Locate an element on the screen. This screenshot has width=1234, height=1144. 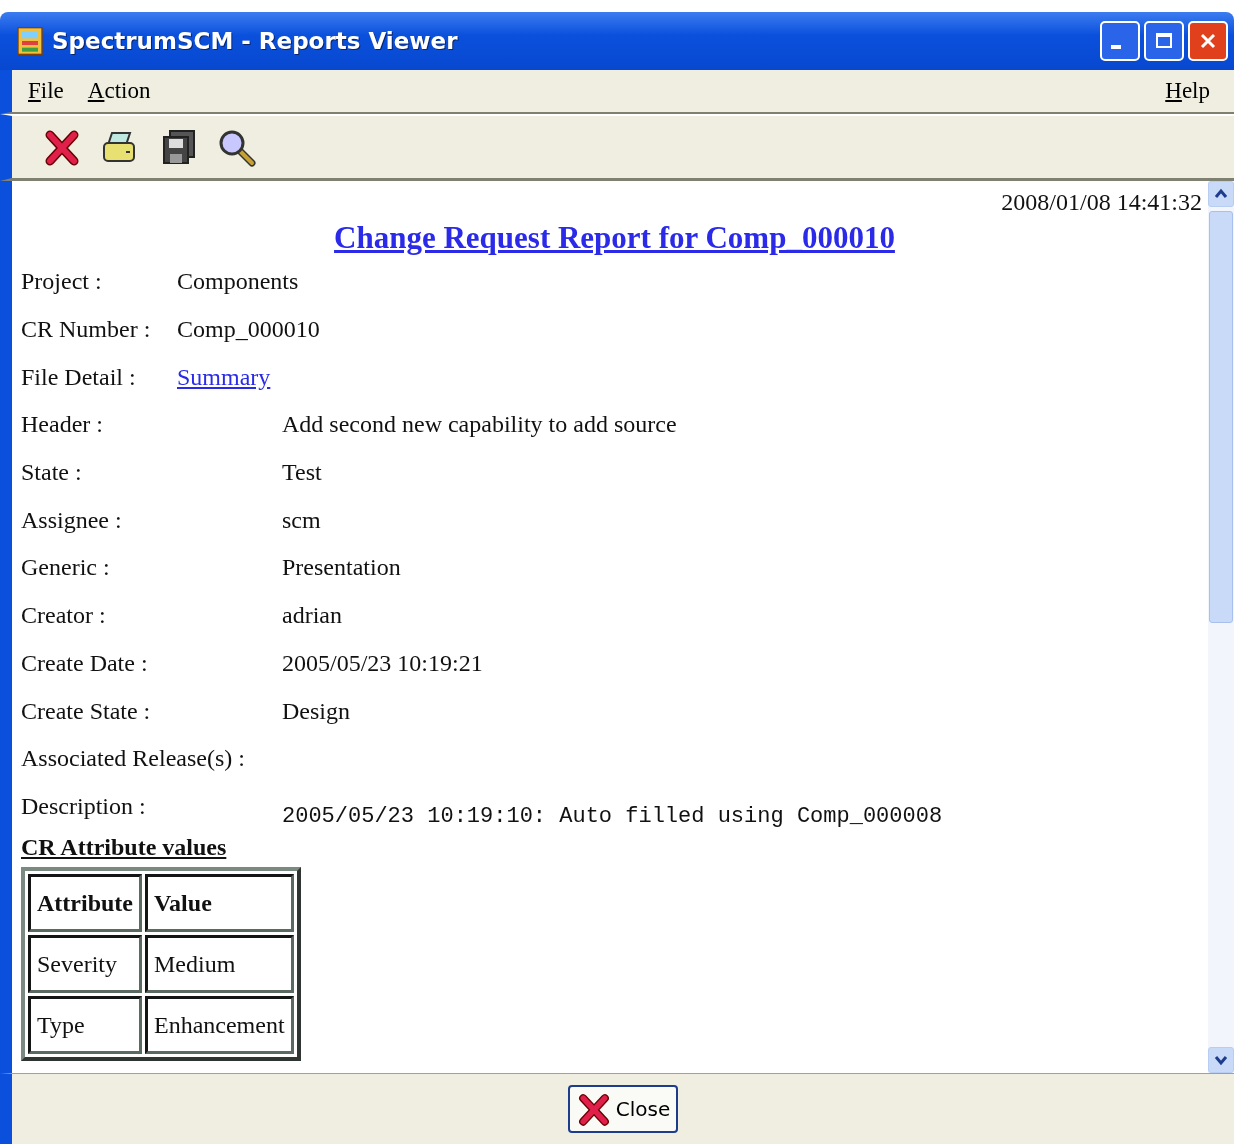
field-label: Assignee : is located at coordinates (72, 520).